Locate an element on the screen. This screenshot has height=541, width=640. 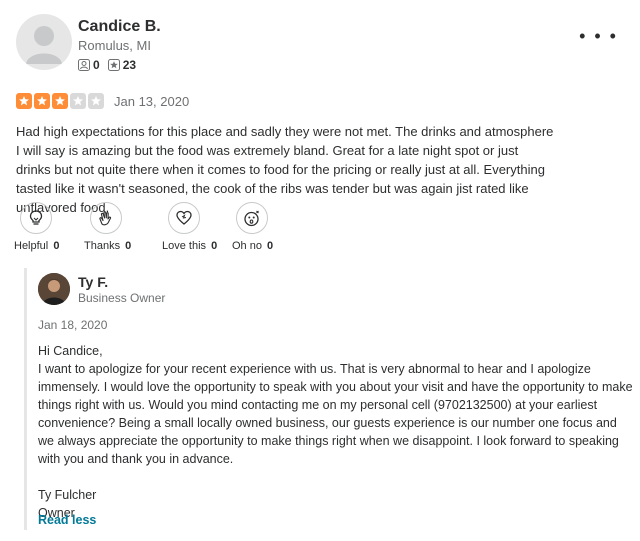
more-options-button: • • • is located at coordinates (598, 36).